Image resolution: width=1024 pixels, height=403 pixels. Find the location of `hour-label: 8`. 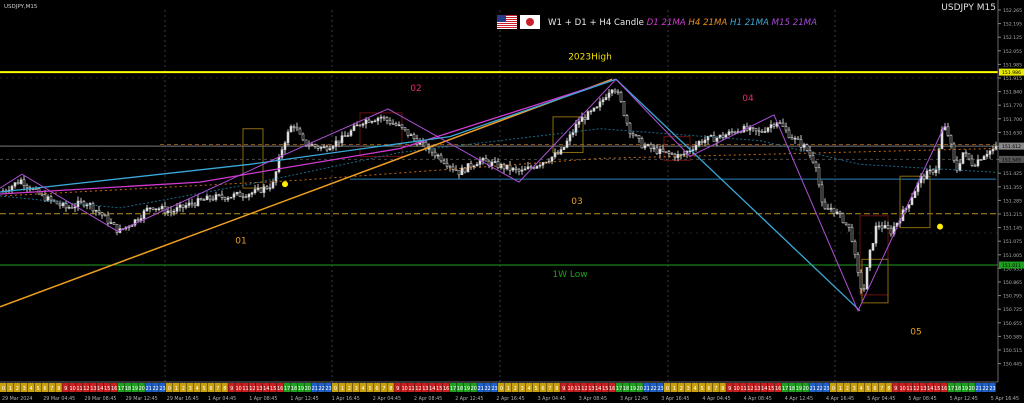

hour-label: 8 is located at coordinates (888, 389).